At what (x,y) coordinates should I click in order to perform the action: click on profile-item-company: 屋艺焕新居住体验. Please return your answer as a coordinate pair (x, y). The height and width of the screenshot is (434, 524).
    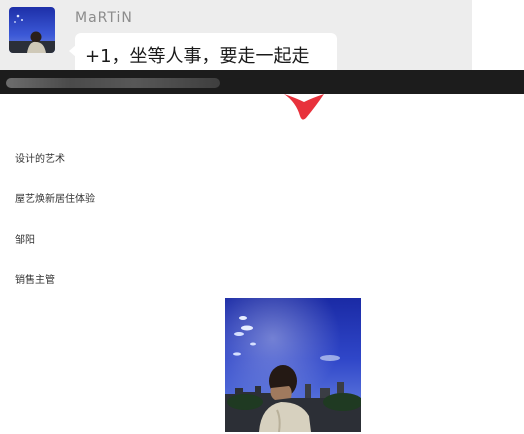
    Looking at the image, I should click on (55, 199).